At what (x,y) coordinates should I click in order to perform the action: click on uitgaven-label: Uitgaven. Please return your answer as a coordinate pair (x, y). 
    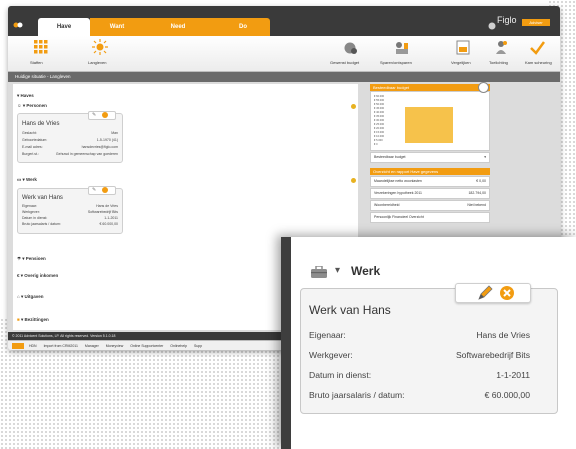
    Looking at the image, I should click on (34, 296).